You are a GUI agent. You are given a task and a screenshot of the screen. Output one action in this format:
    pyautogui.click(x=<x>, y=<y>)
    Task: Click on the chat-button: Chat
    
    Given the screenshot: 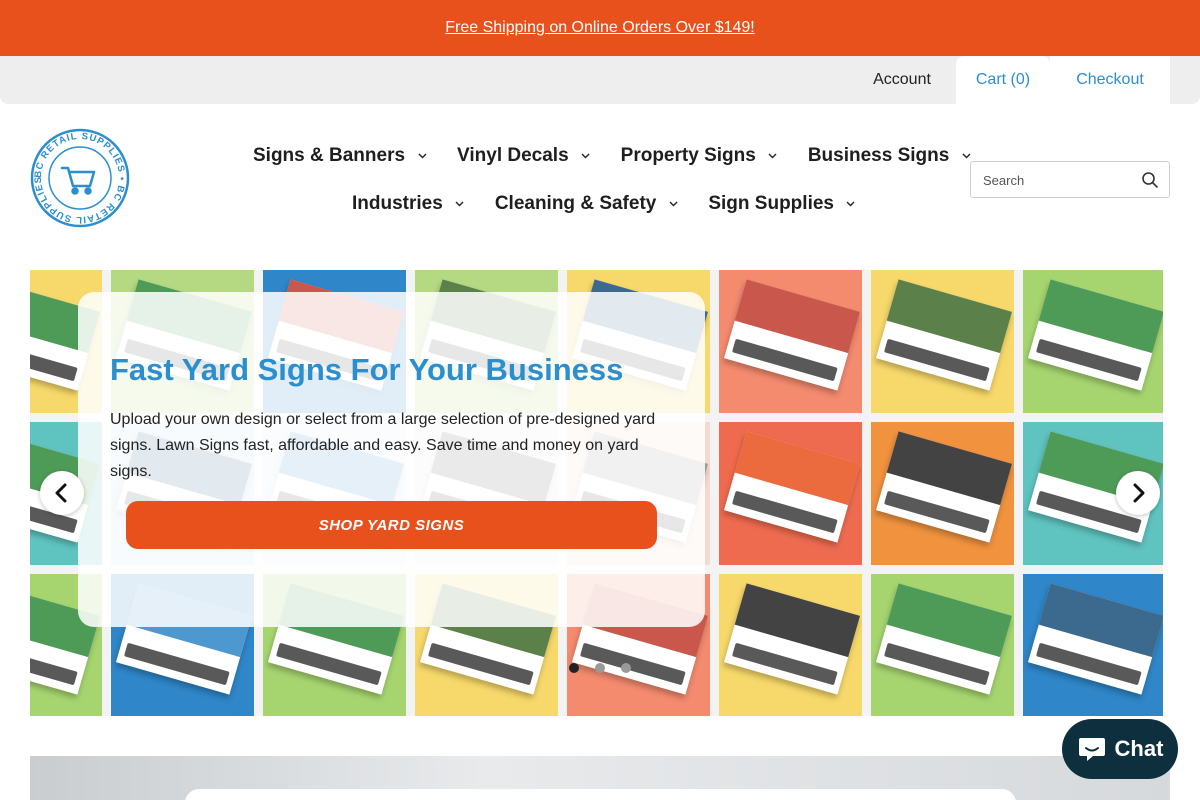 What is the action you would take?
    pyautogui.click(x=1120, y=749)
    